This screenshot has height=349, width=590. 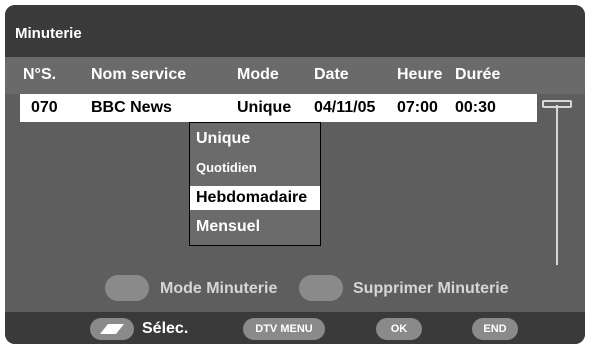 What do you see at coordinates (284, 329) in the screenshot?
I see `dtv-menu-button: DTV MENU` at bounding box center [284, 329].